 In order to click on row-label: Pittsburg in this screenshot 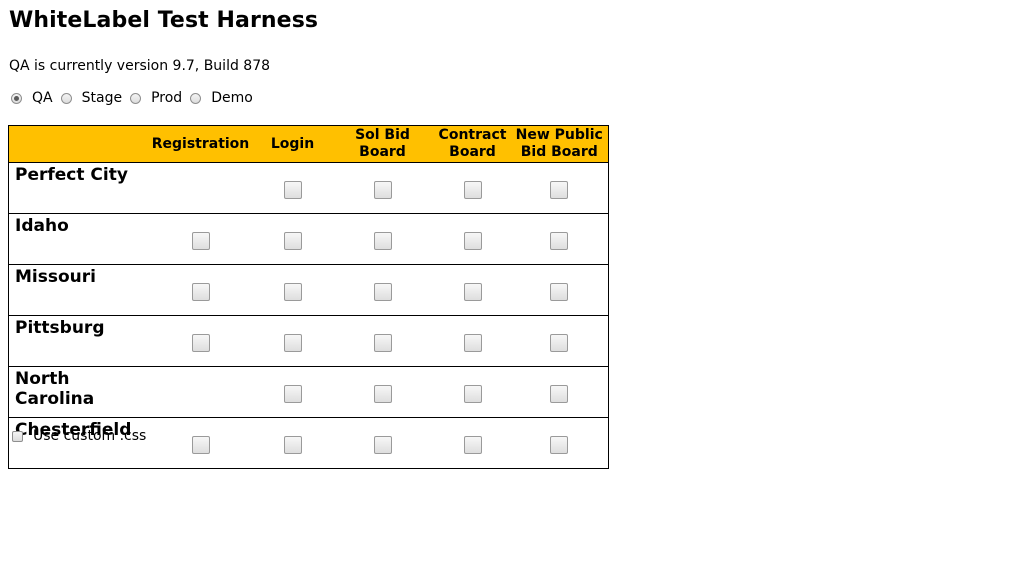, I will do `click(77, 341)`.